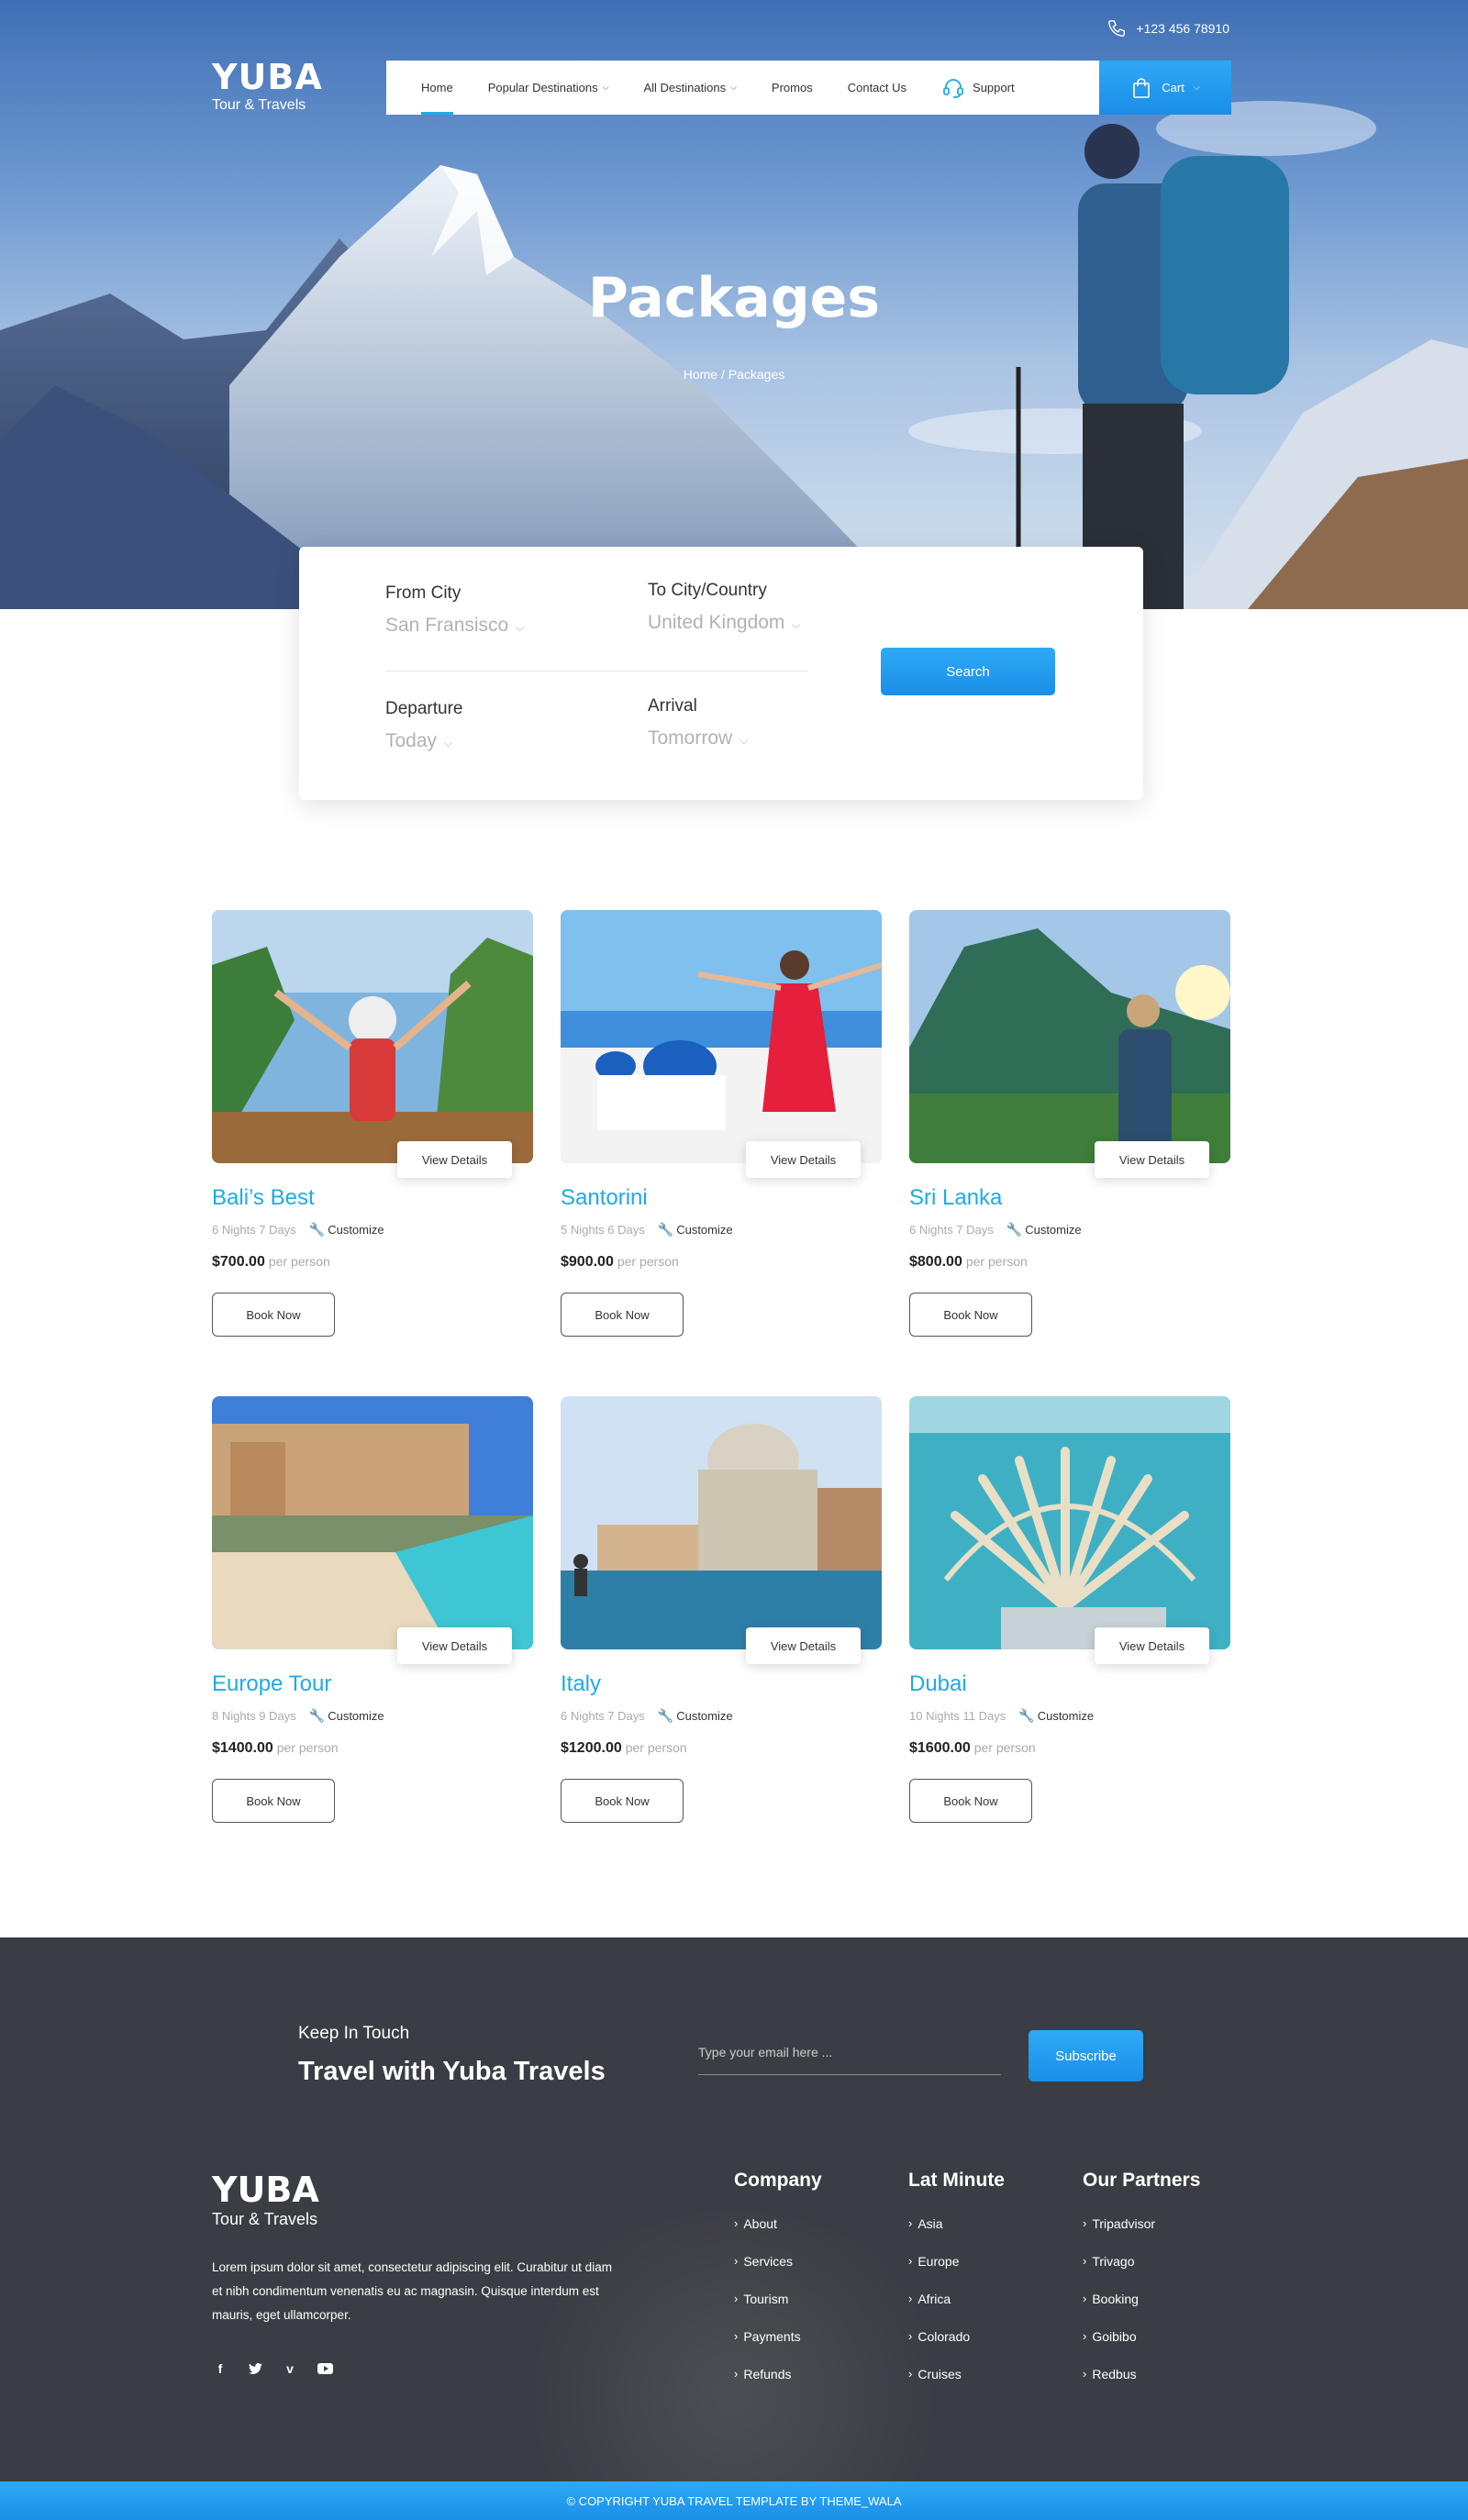 The height and width of the screenshot is (2520, 1468). I want to click on nav-item-contact-us: Contact Us, so click(877, 88).